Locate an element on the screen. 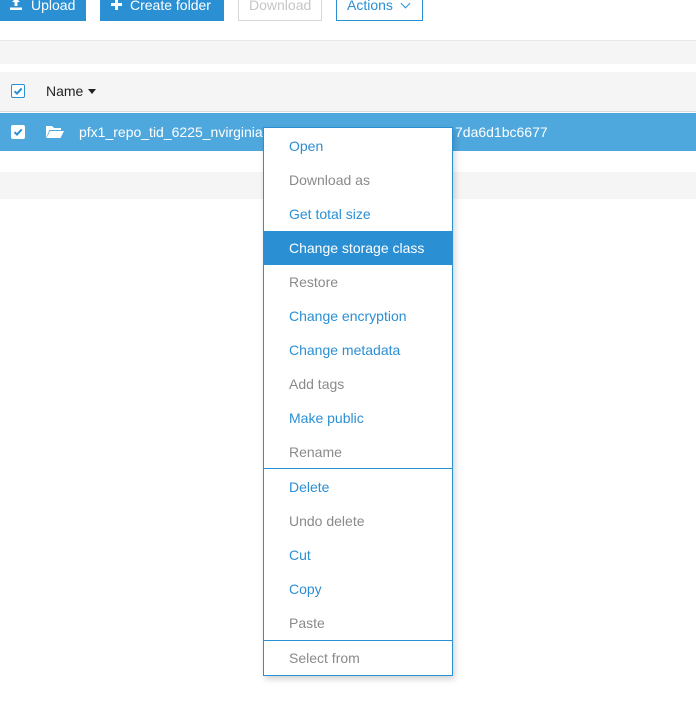 Image resolution: width=696 pixels, height=708 pixels. actions-dropdown: Actions is located at coordinates (379, 10).